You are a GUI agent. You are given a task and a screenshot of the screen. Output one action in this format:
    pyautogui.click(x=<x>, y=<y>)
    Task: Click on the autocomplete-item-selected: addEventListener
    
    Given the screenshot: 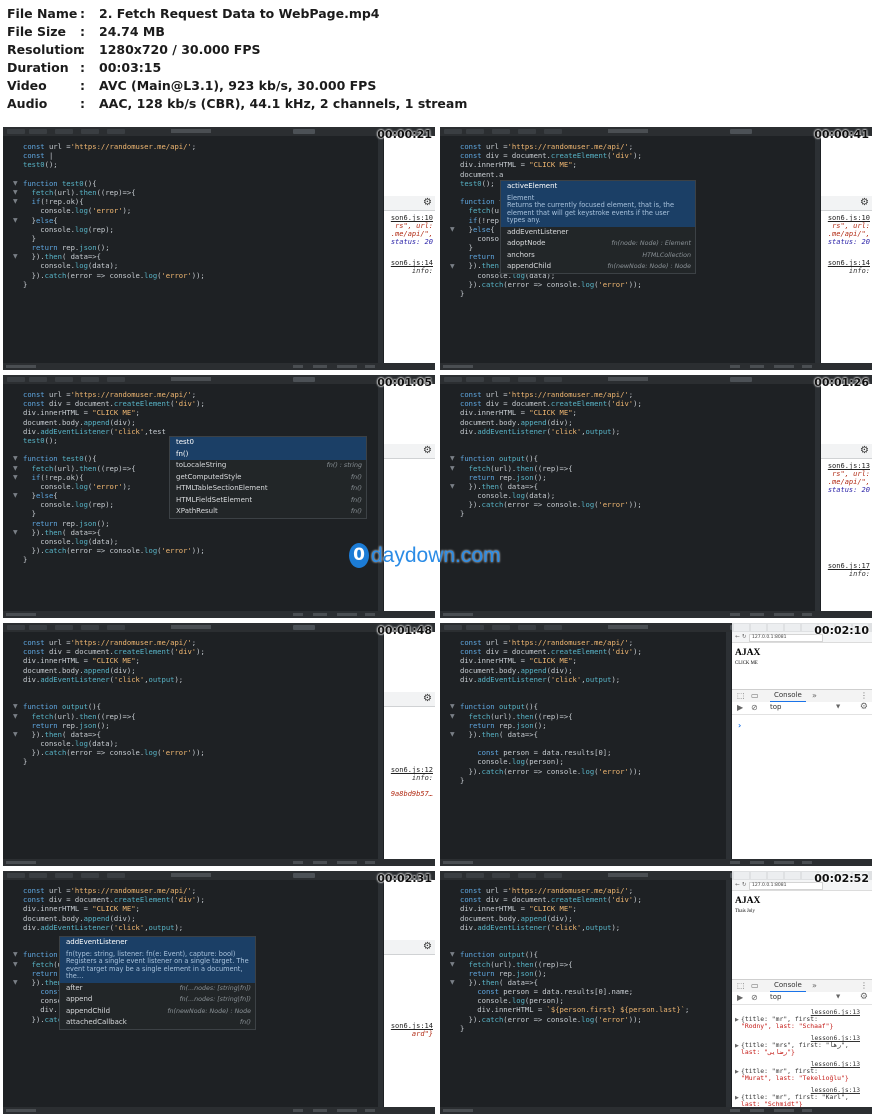 What is the action you would take?
    pyautogui.click(x=157, y=943)
    